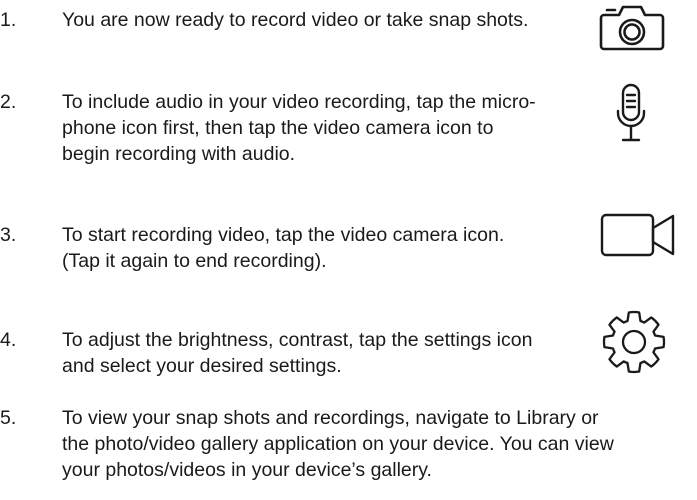 The image size is (697, 500). Describe the element at coordinates (202, 366) in the screenshot. I see `step-text-line: and select your desired settings.` at that location.